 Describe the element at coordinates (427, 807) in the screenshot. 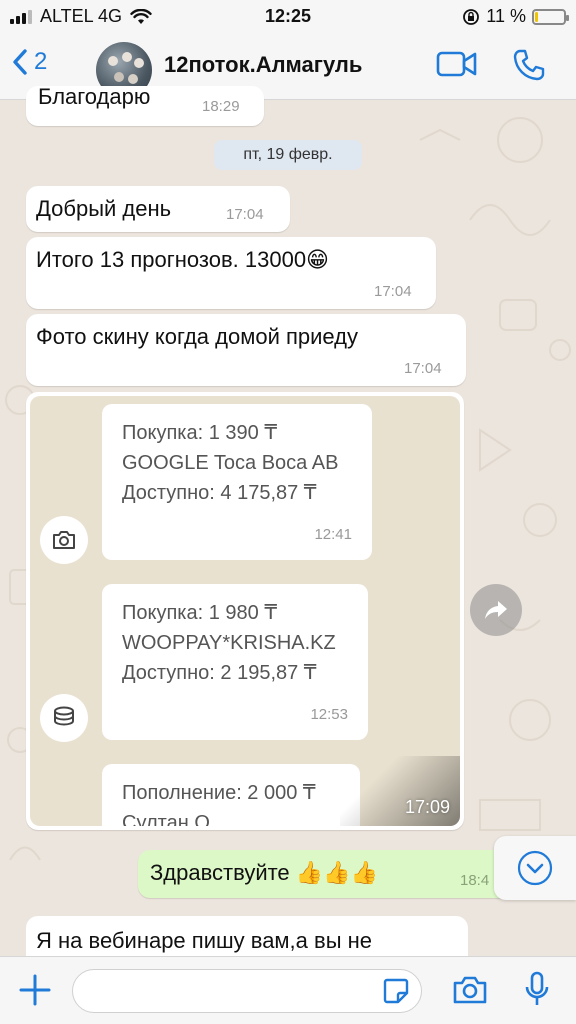

I see `image-time: 17:09` at that location.